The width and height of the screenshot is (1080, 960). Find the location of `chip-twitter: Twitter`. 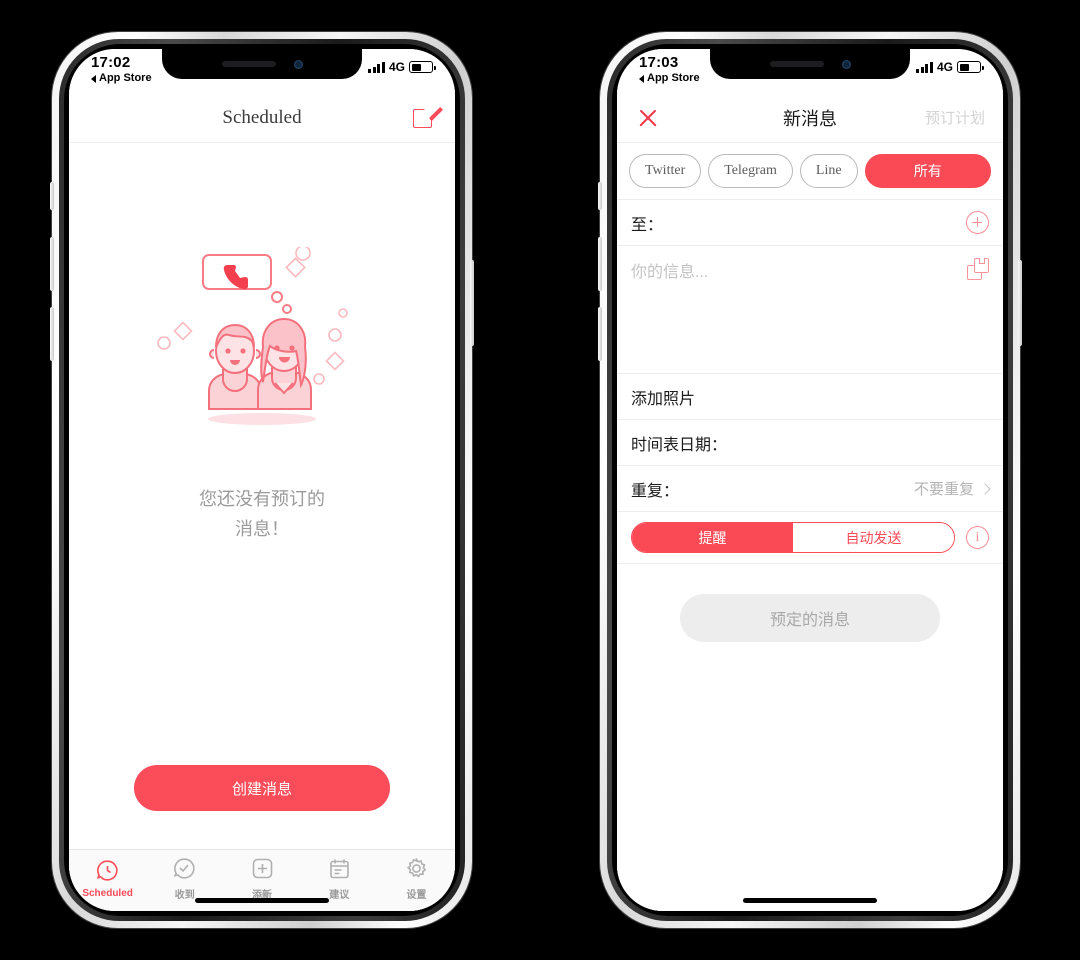

chip-twitter: Twitter is located at coordinates (665, 171).